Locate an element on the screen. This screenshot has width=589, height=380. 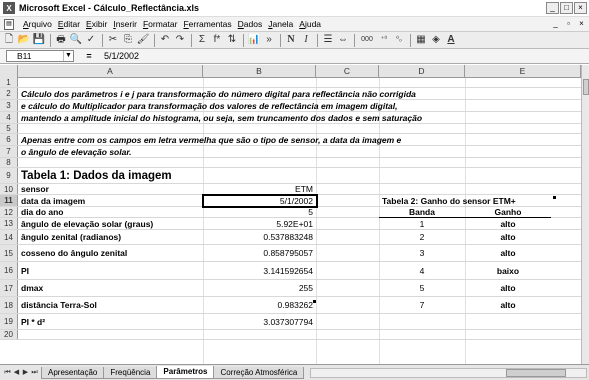
param-value: 0.983262 is located at coordinates (259, 305).